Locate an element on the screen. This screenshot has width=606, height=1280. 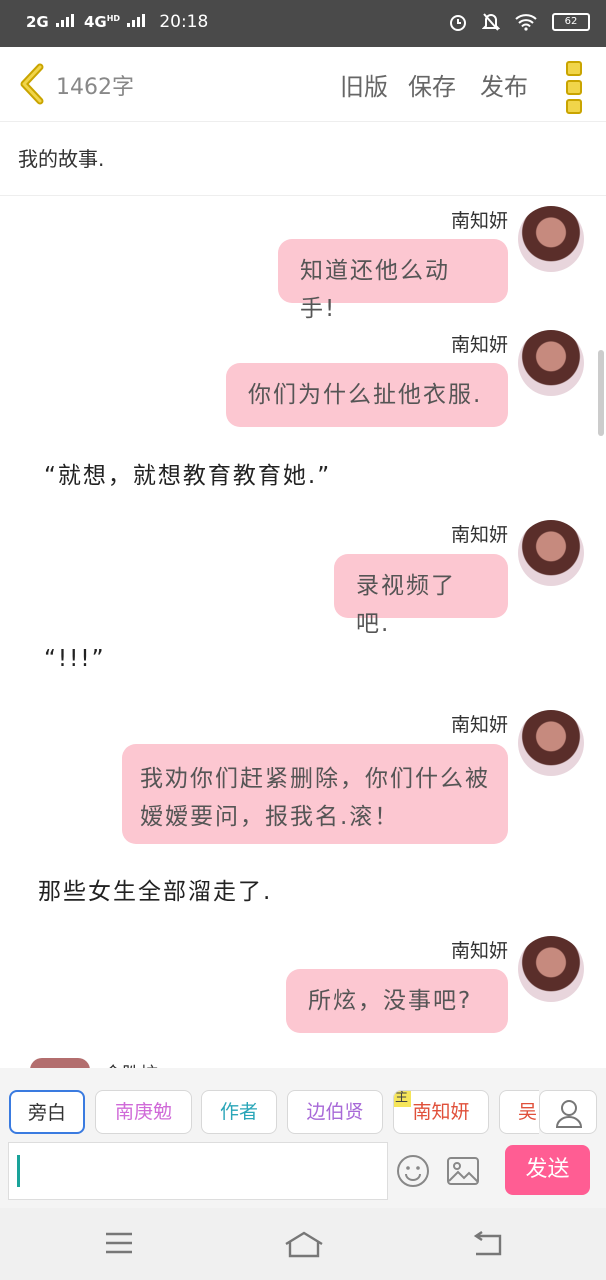
message-bubble: 我劝你们赶紧删除，你们什么被嫒嫒要问，报我名.滚！ is located at coordinates (315, 794).